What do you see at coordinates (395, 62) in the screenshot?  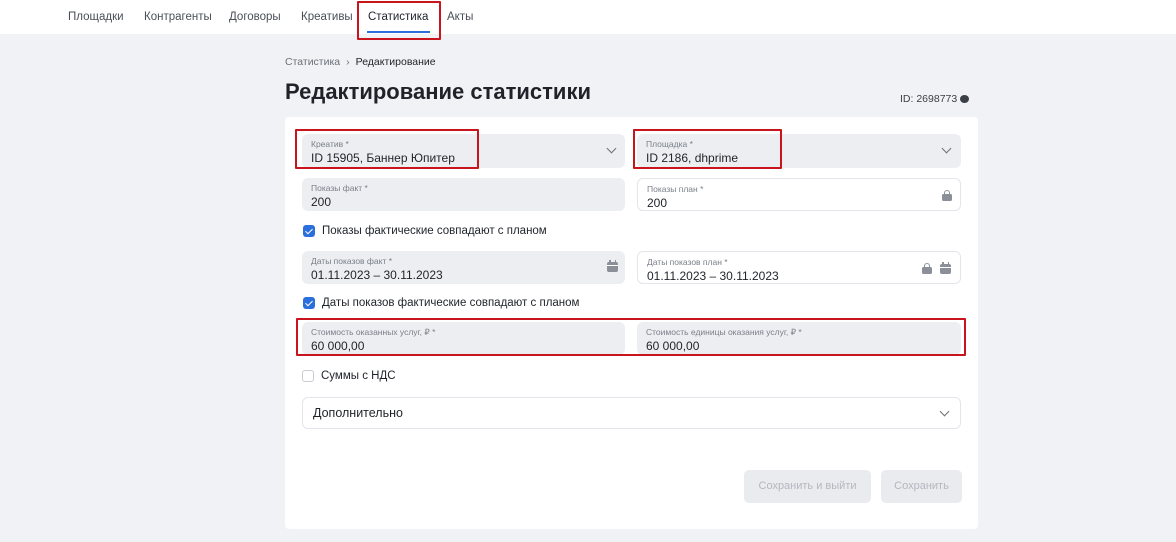 I see `breadcrumb-current: Редактирование` at bounding box center [395, 62].